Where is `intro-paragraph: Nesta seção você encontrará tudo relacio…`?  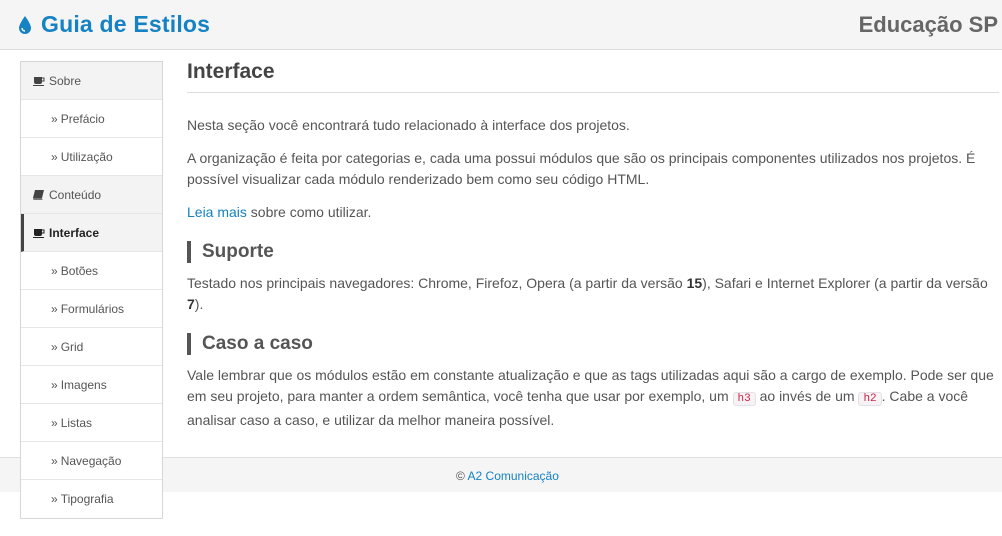
intro-paragraph: Nesta seção você encontrará tudo relacio… is located at coordinates (408, 125).